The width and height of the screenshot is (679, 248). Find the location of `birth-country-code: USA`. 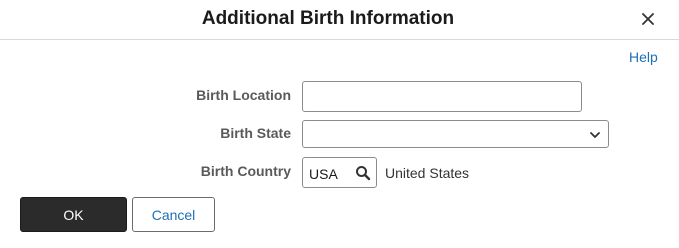

birth-country-code: USA is located at coordinates (323, 174).